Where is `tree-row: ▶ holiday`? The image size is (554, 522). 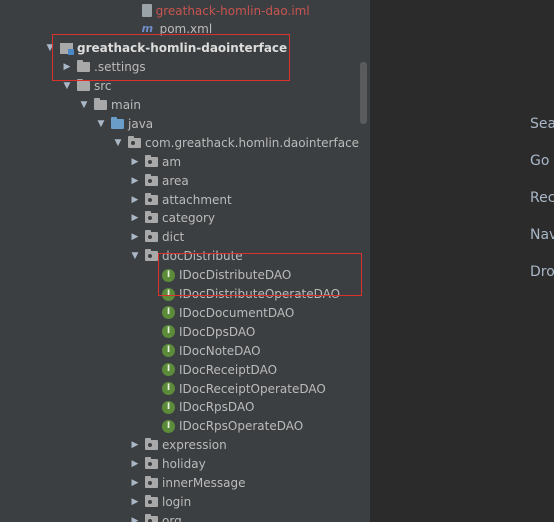
tree-row: ▶ holiday is located at coordinates (185, 464).